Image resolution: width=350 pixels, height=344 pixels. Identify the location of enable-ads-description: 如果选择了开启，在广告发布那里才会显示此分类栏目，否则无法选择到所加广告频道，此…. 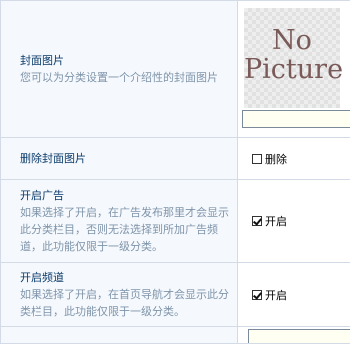
(125, 229).